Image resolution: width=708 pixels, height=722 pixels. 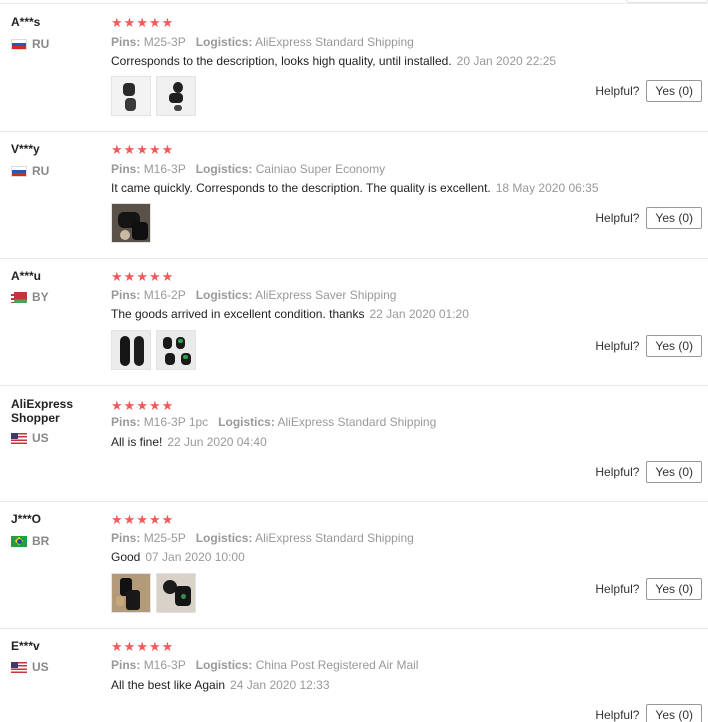 I want to click on review-date: 24 Jan 2020 12:33, so click(x=280, y=685).